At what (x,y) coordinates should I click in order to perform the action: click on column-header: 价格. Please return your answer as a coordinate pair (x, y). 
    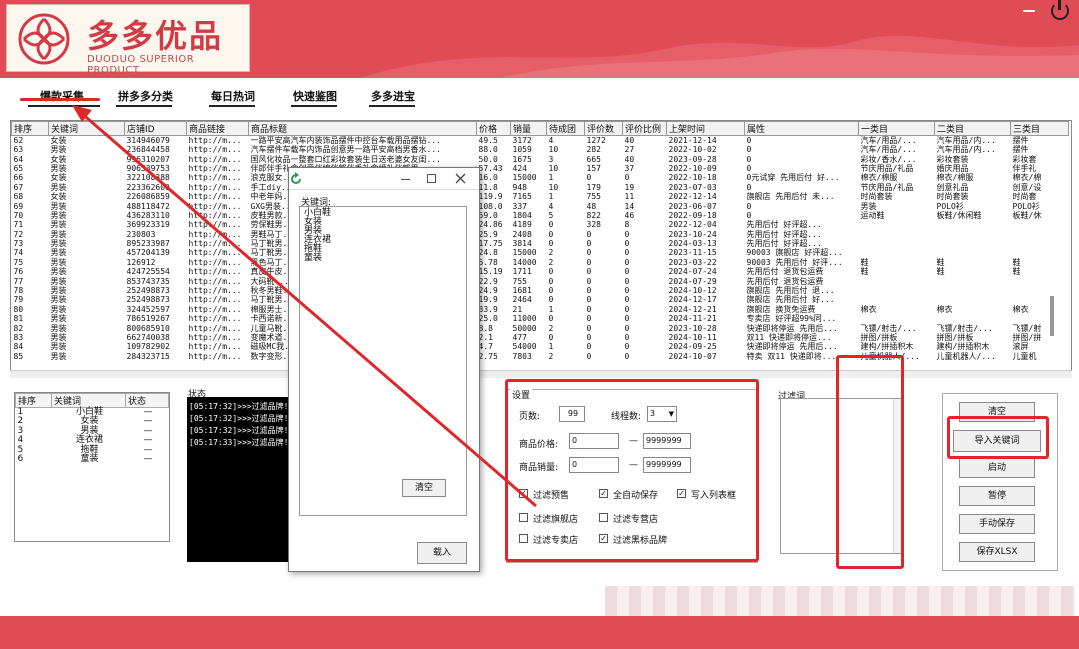
    Looking at the image, I should click on (493, 128).